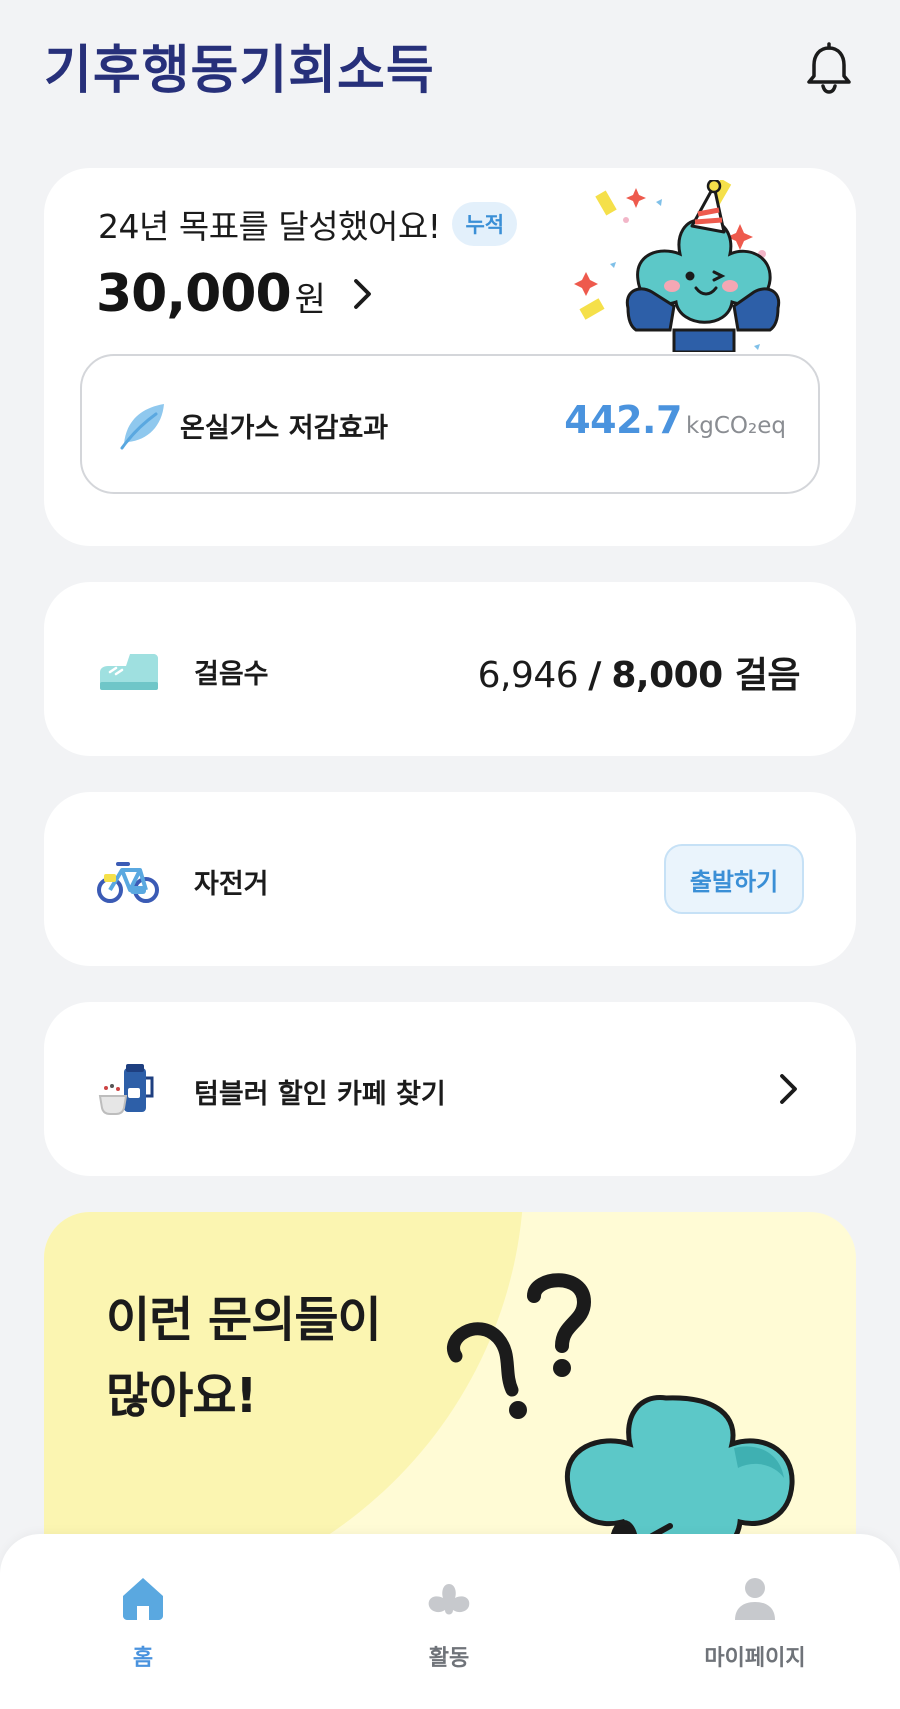 The height and width of the screenshot is (1709, 900). I want to click on promo-title: 이런 문의들이 많아요!, so click(244, 1358).